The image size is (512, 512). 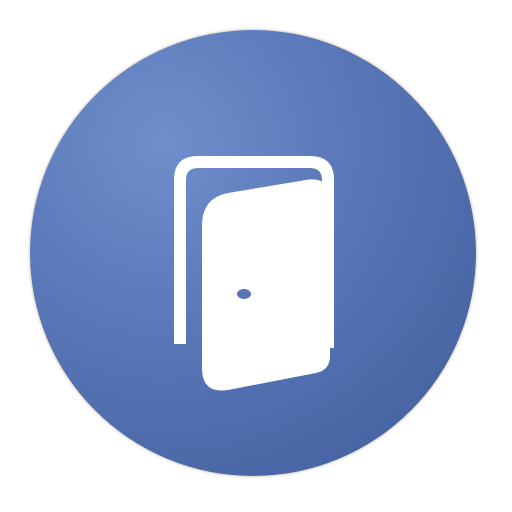 What do you see at coordinates (254, 273) in the screenshot?
I see `door-icon` at bounding box center [254, 273].